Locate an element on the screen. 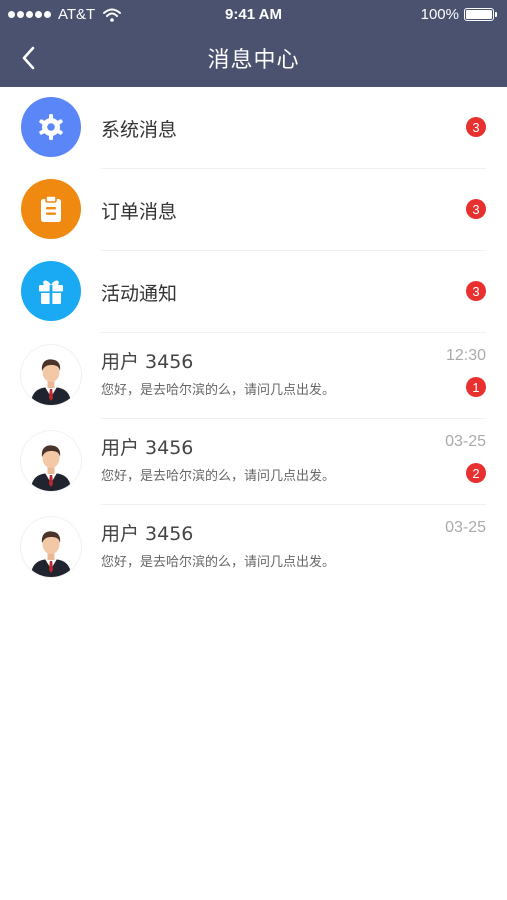 This screenshot has height=900, width=507. battery-icon is located at coordinates (479, 14).